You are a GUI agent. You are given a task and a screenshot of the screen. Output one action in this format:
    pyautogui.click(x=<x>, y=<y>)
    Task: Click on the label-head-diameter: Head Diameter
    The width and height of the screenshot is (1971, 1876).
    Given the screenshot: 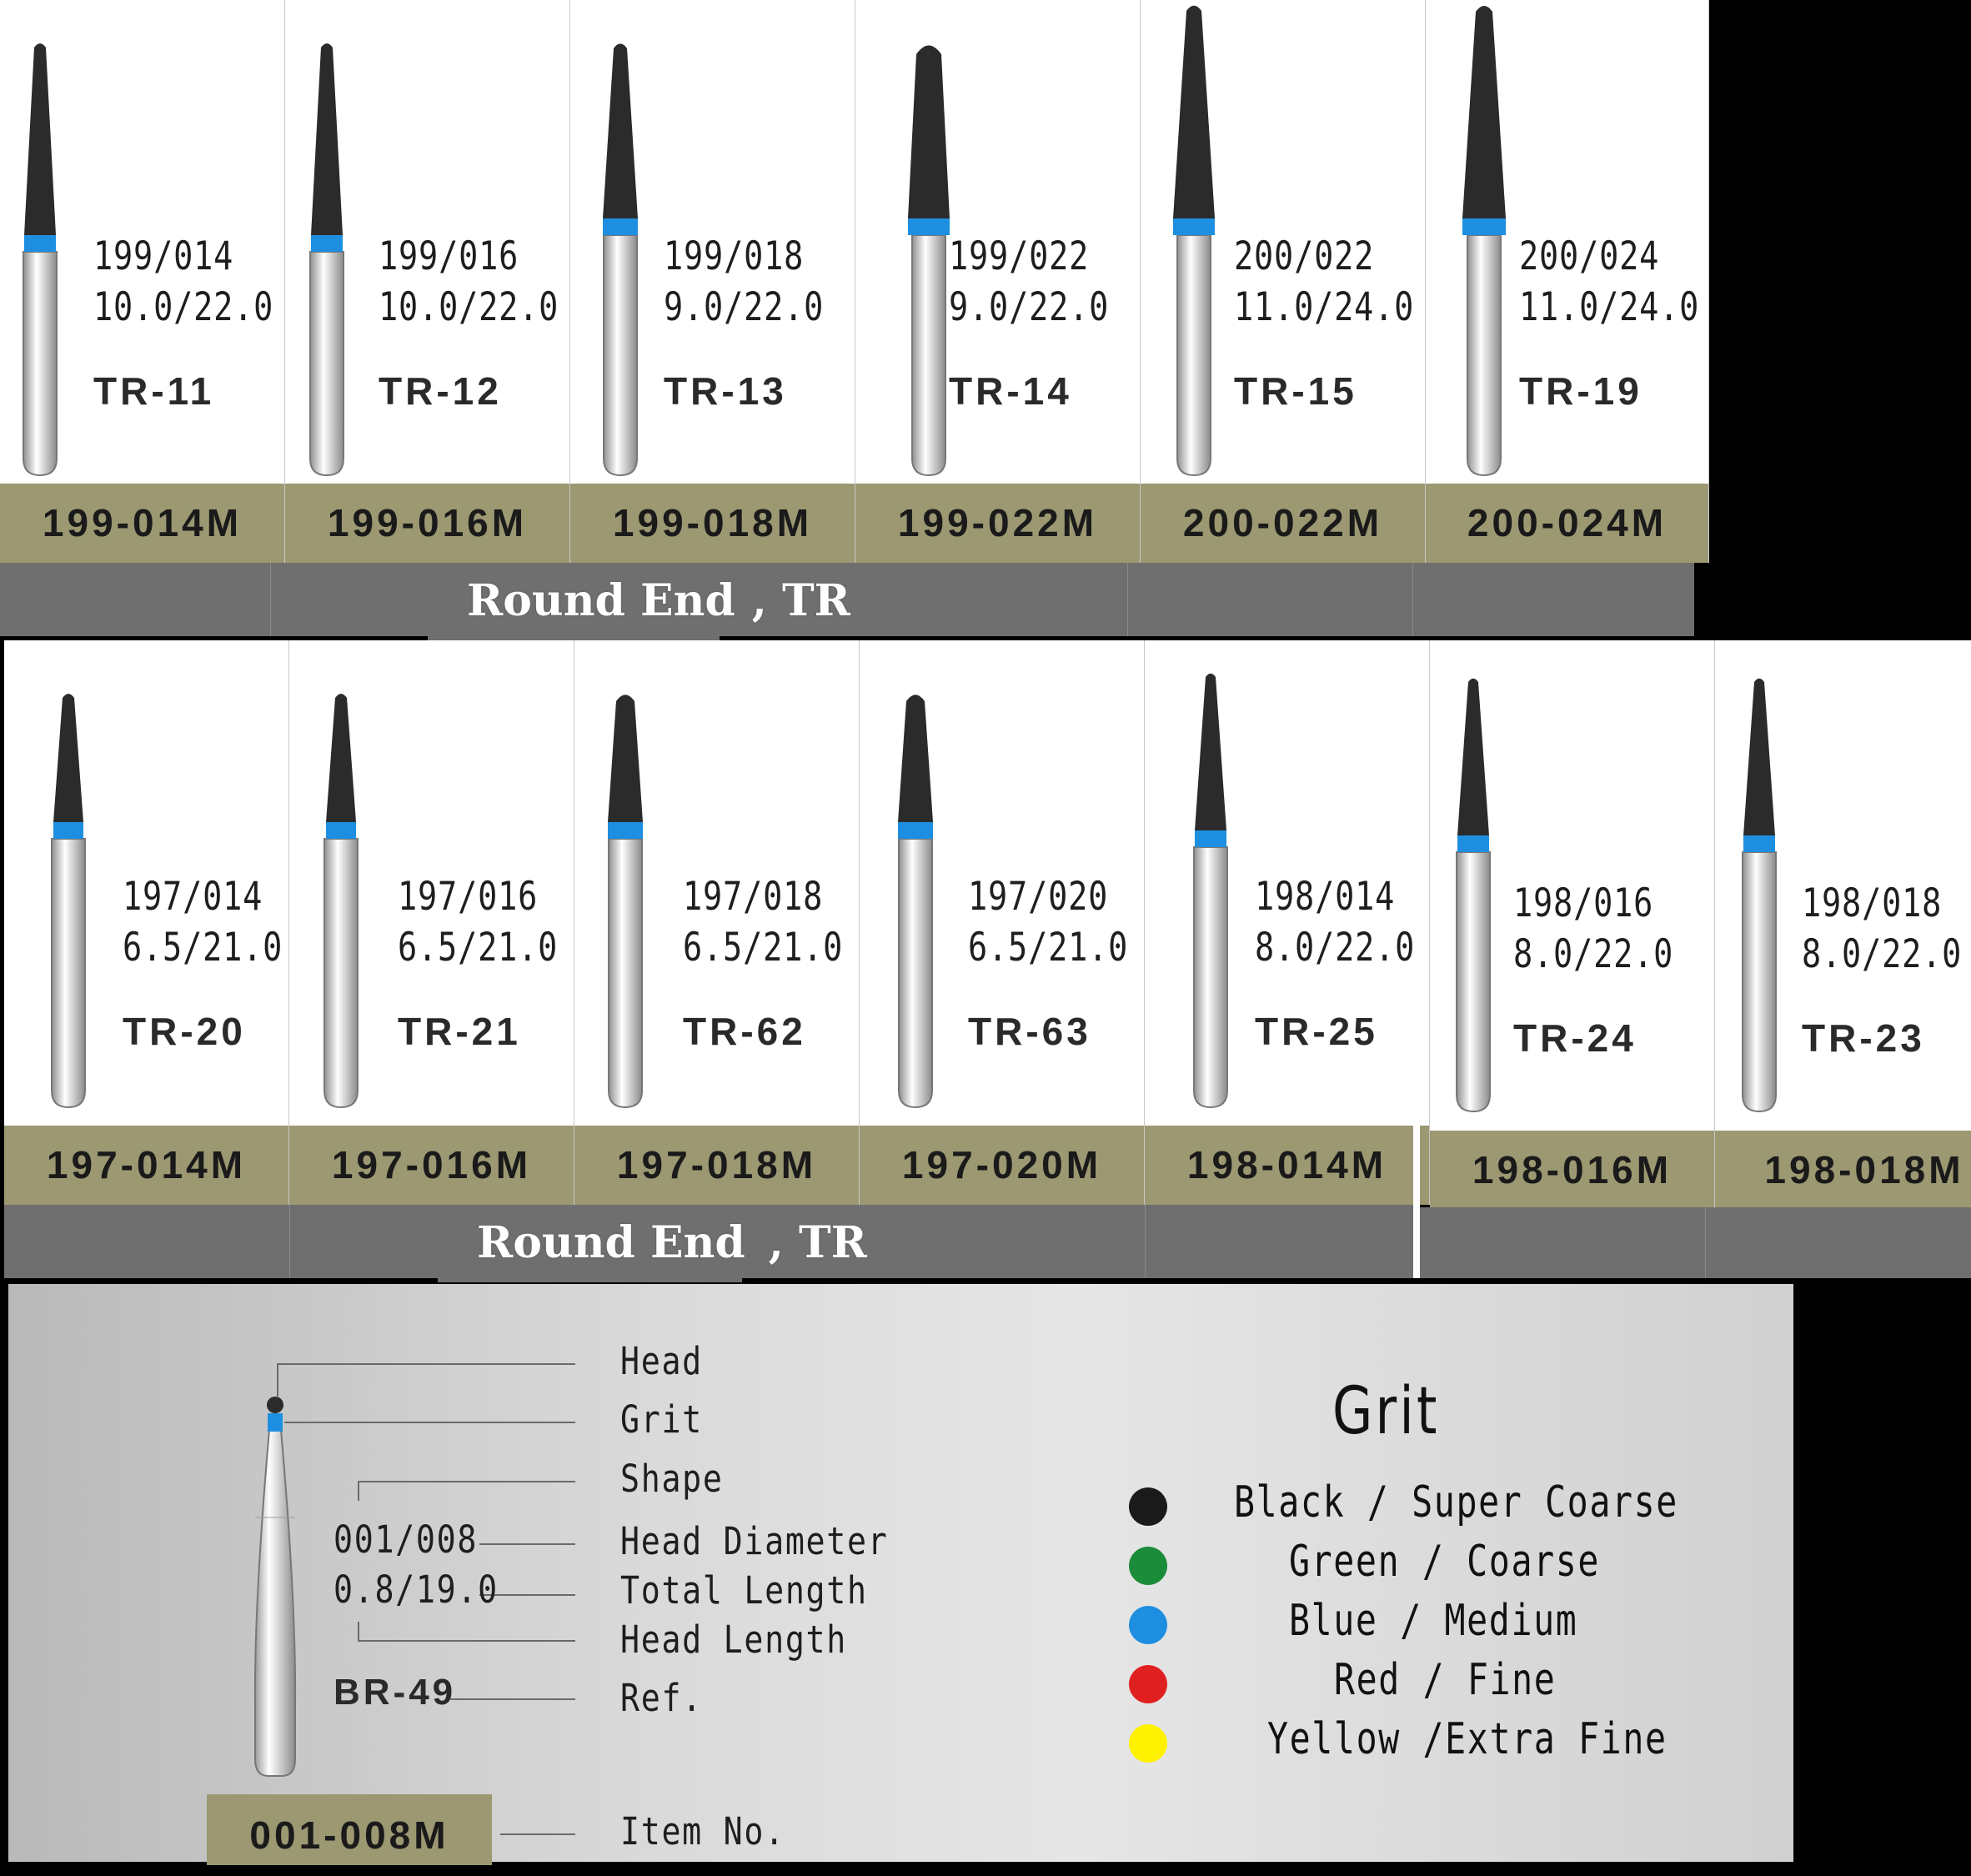 What is the action you would take?
    pyautogui.click(x=754, y=1541)
    